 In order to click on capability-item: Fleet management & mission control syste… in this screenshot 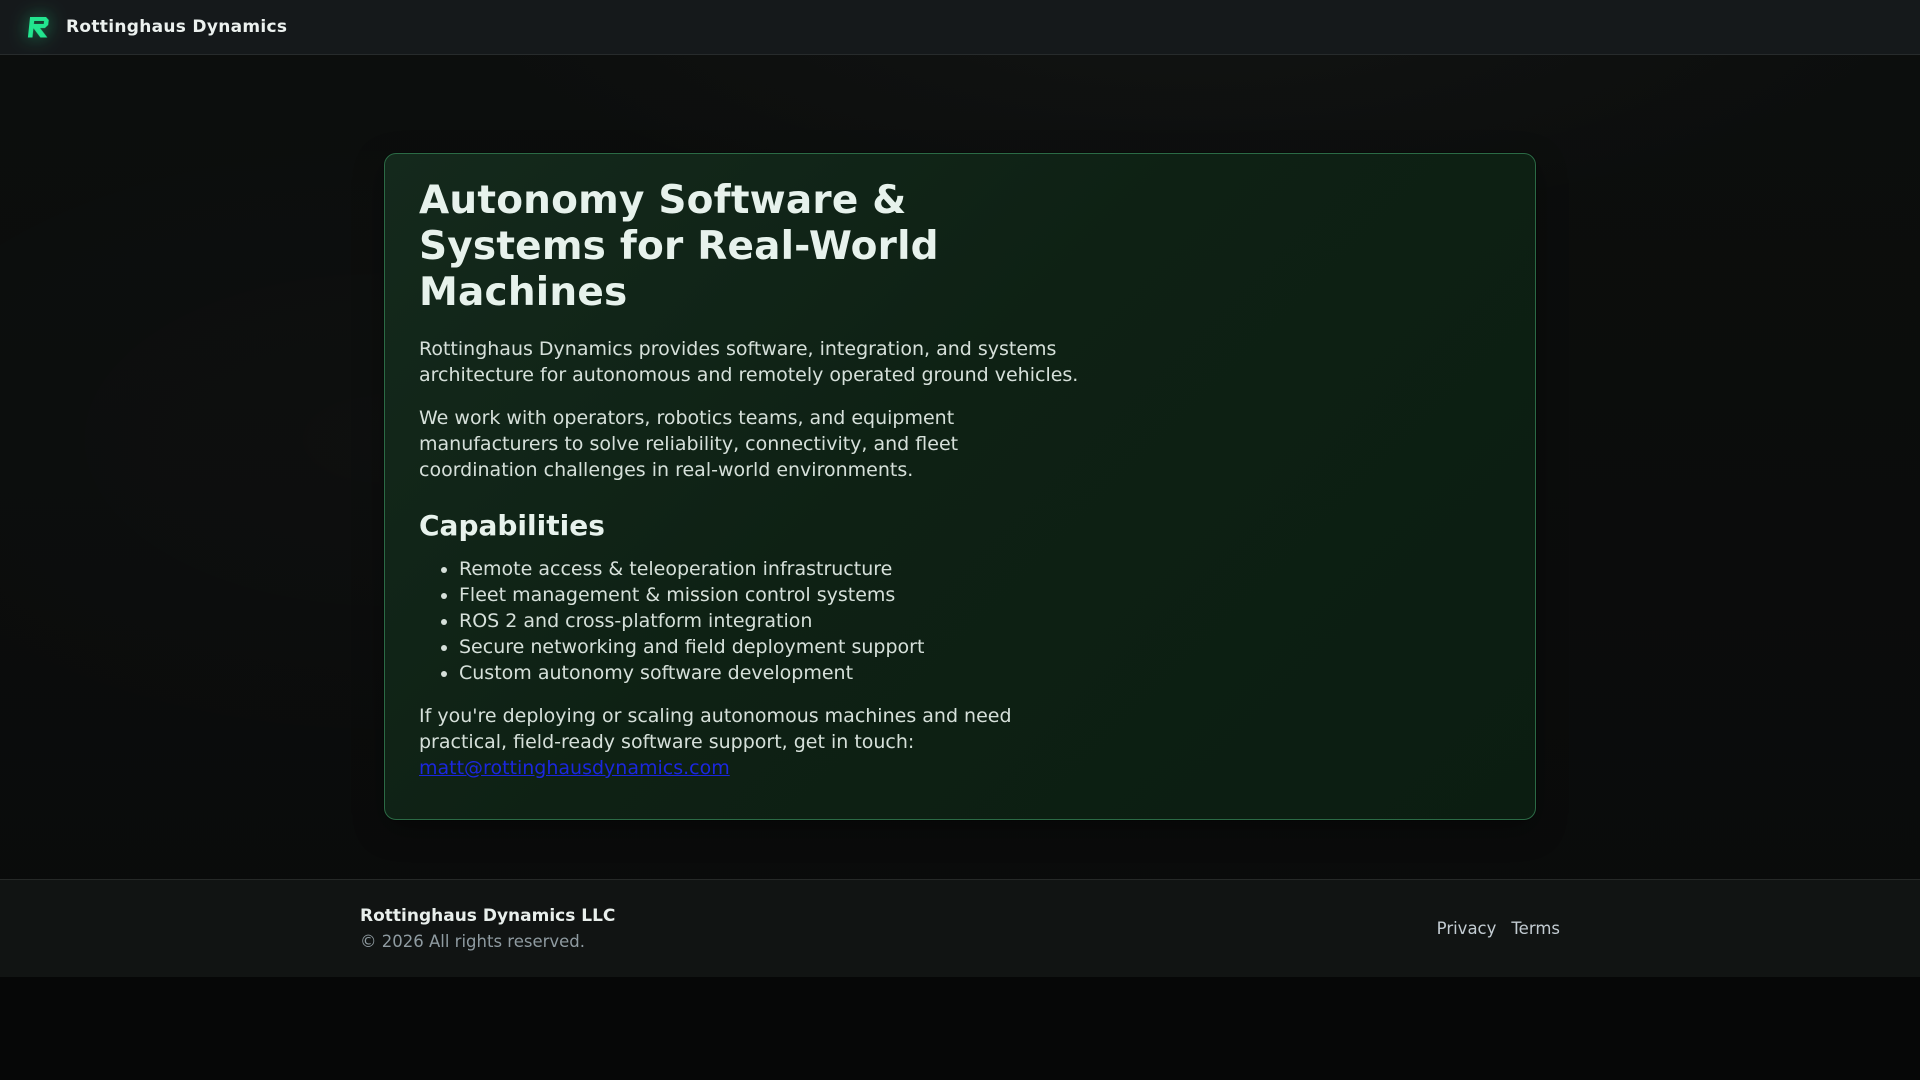, I will do `click(769, 595)`.